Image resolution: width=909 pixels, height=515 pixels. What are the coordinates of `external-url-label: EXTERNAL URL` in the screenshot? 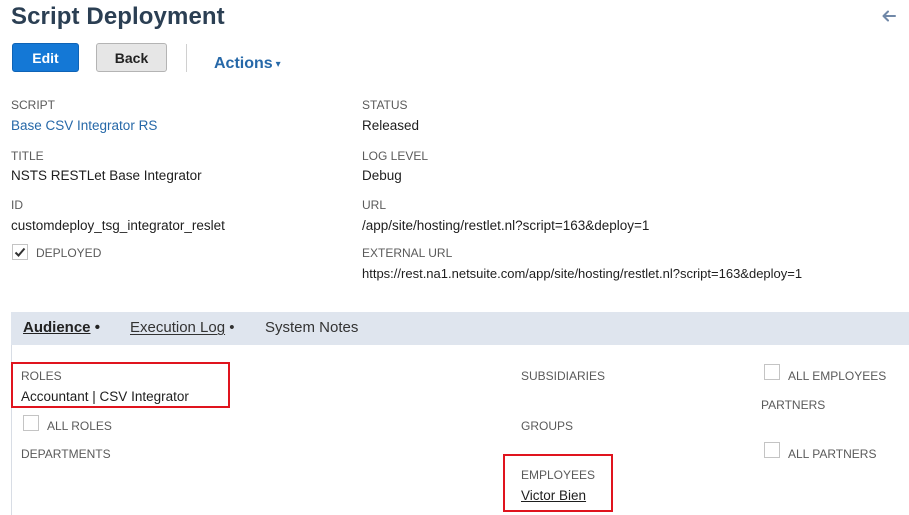 It's located at (407, 253).